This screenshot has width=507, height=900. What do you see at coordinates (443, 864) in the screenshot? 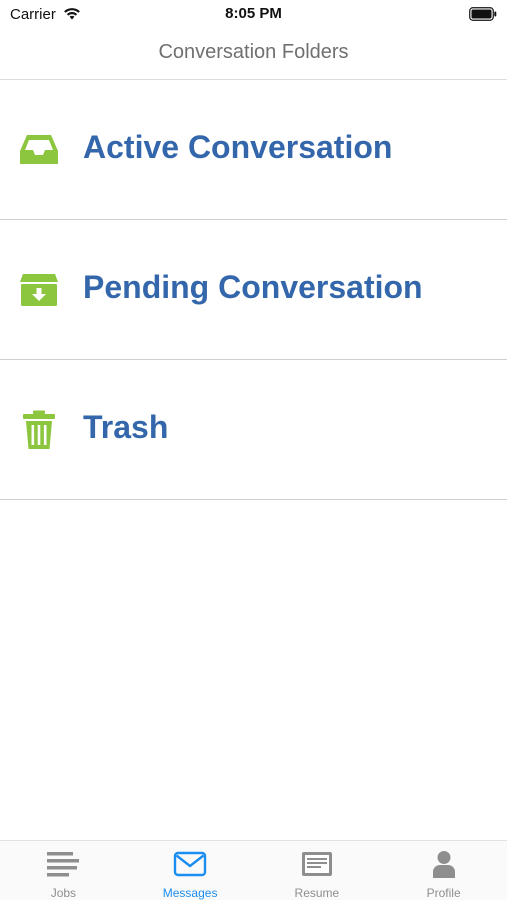
I see `person-icon` at bounding box center [443, 864].